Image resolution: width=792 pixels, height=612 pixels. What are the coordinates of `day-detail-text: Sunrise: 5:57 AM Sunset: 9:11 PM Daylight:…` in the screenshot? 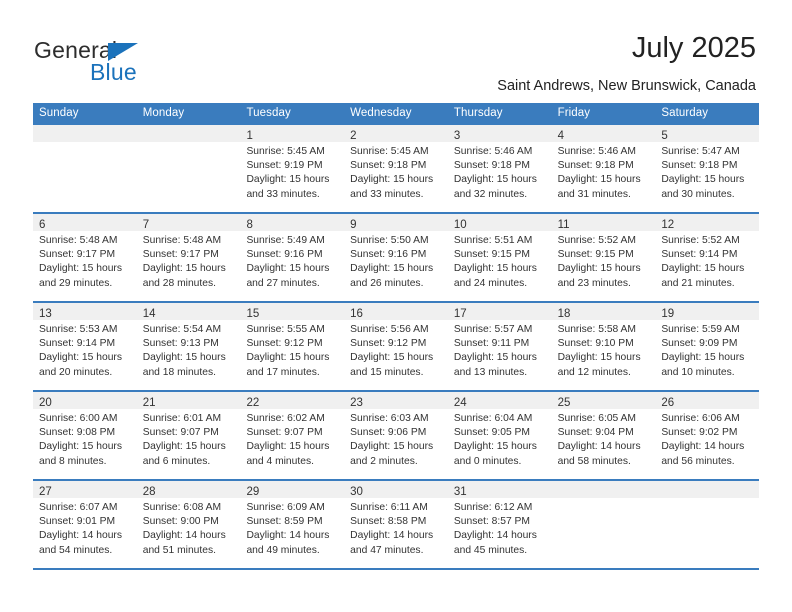 It's located at (500, 350).